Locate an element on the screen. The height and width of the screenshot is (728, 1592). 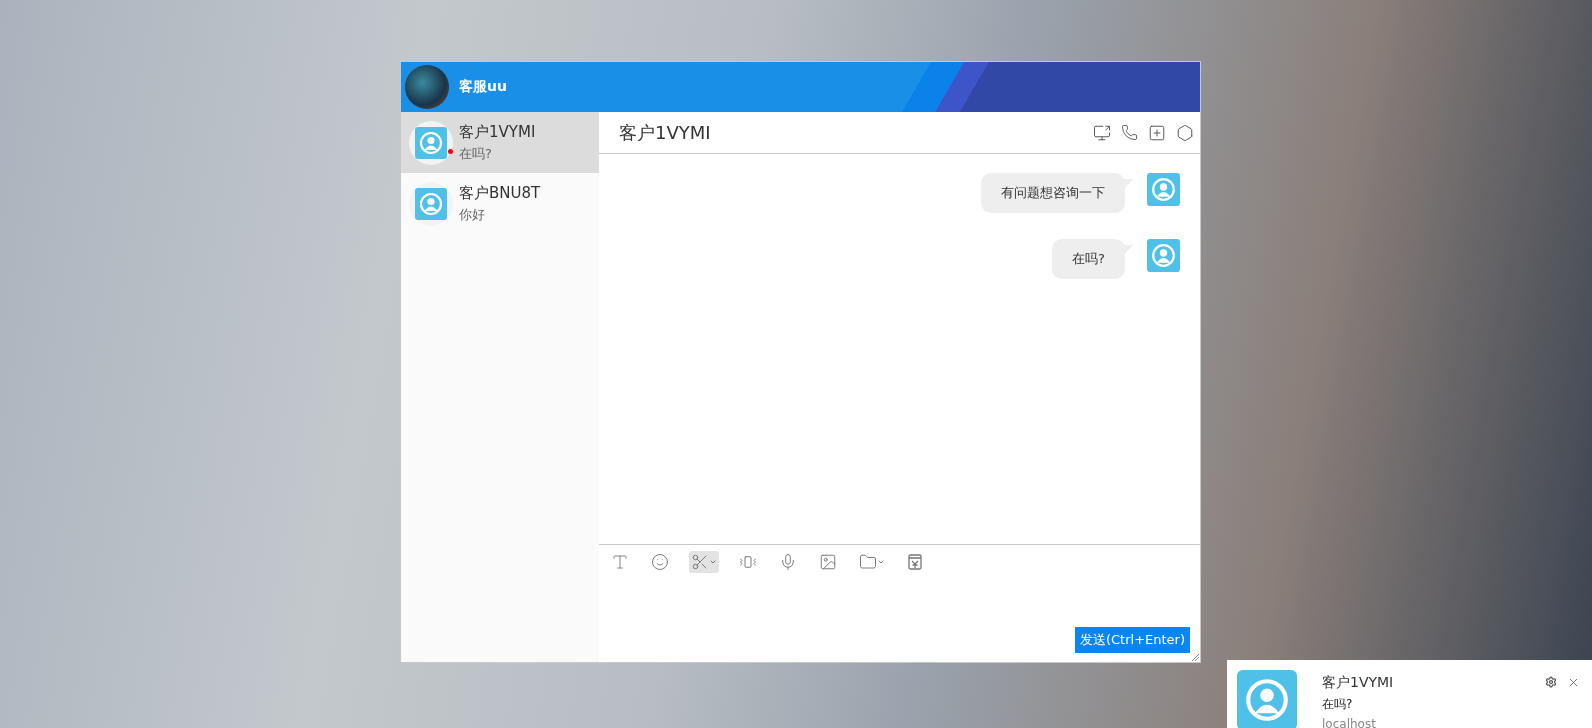
settings-icon is located at coordinates (1551, 682).